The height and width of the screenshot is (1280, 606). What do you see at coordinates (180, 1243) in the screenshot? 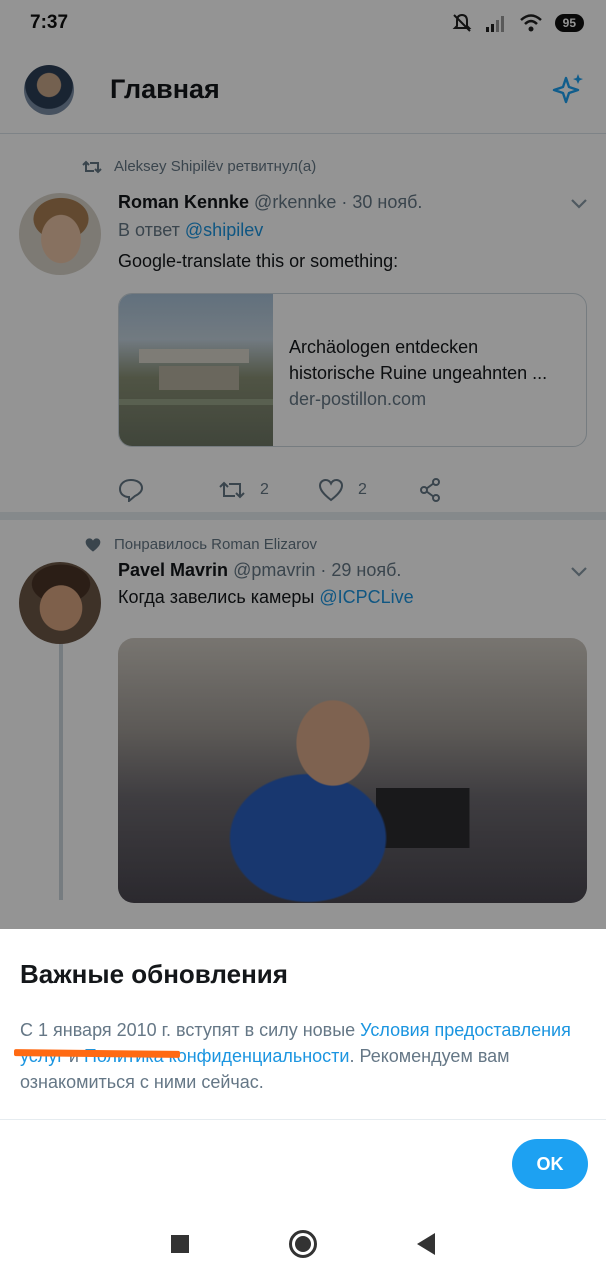
I see `recents-icon` at bounding box center [180, 1243].